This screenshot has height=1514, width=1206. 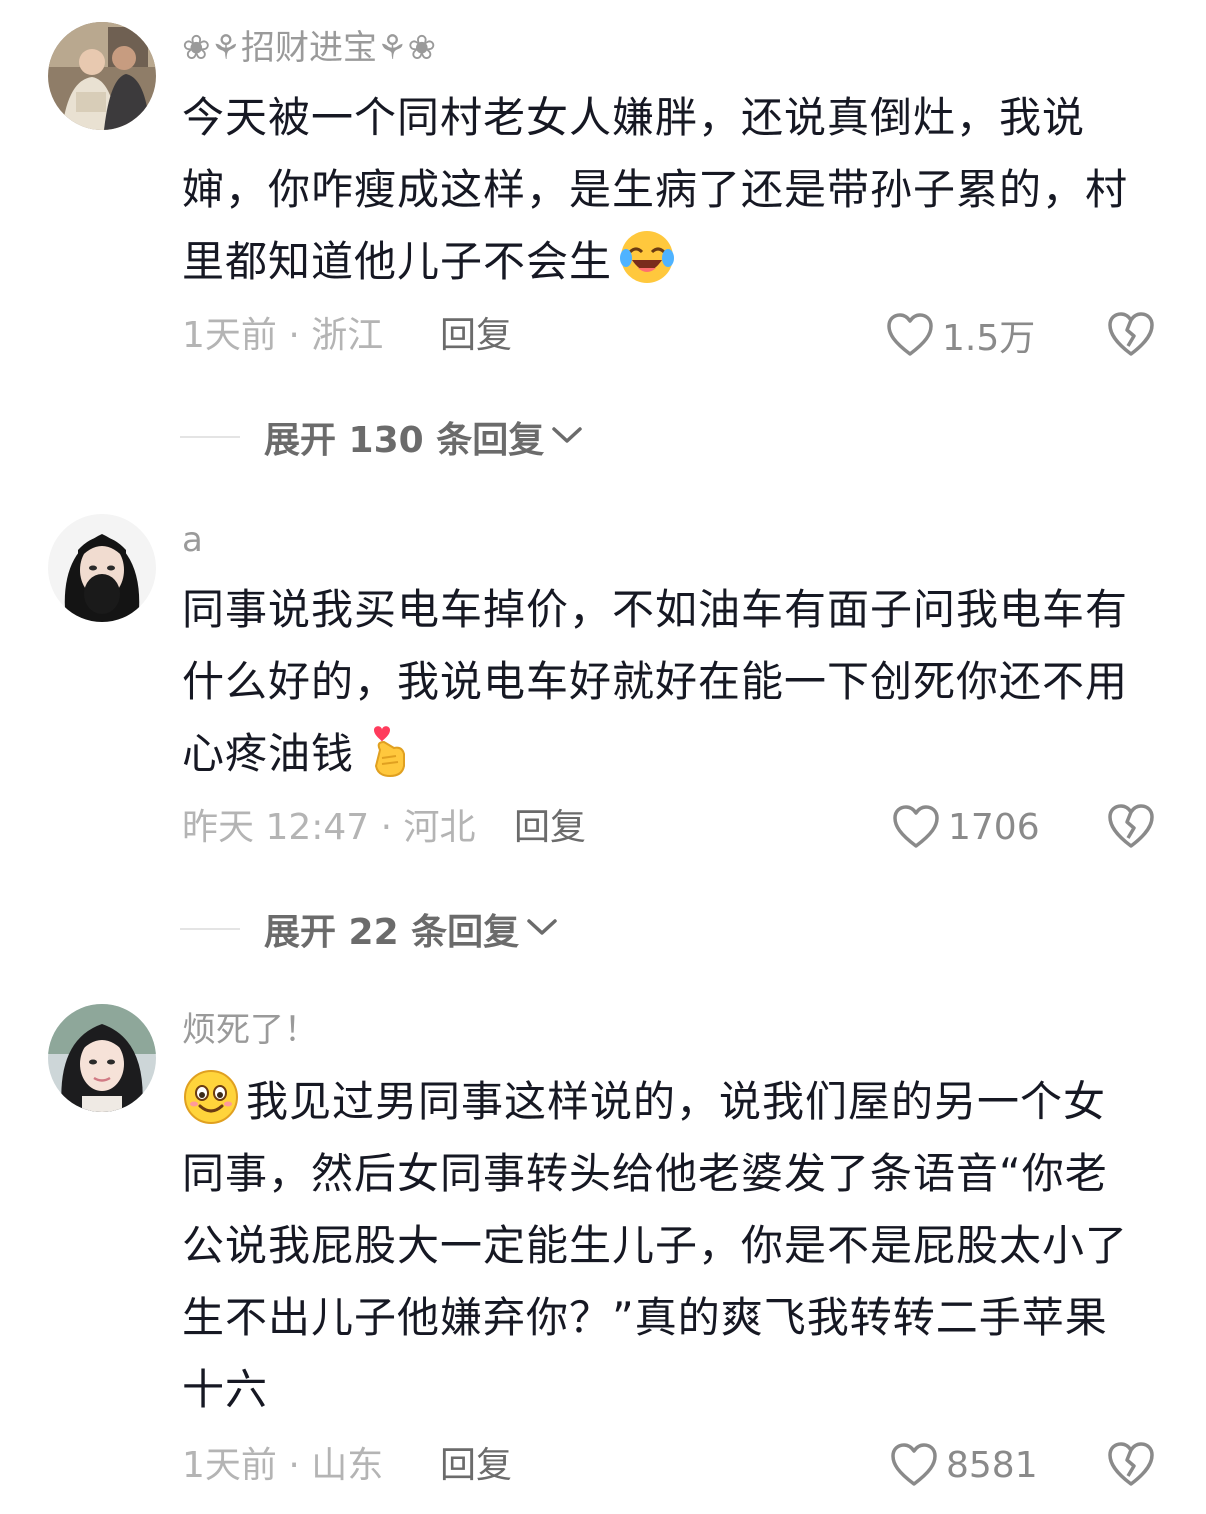 I want to click on expand-replies-label: 展开 22 条回复, so click(x=392, y=932).